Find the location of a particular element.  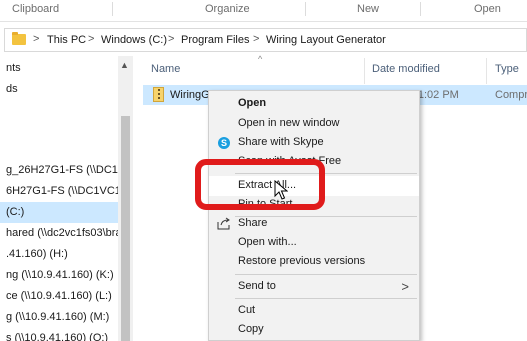

menu-item-label: Open is located at coordinates (252, 103).